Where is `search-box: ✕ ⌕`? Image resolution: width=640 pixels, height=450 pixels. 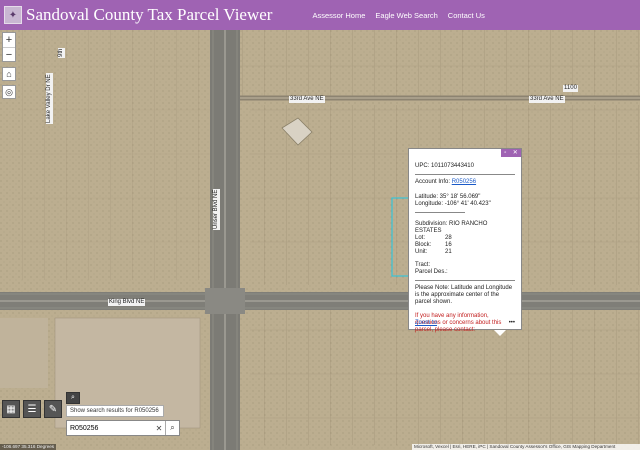 search-box: ✕ ⌕ is located at coordinates (123, 428).